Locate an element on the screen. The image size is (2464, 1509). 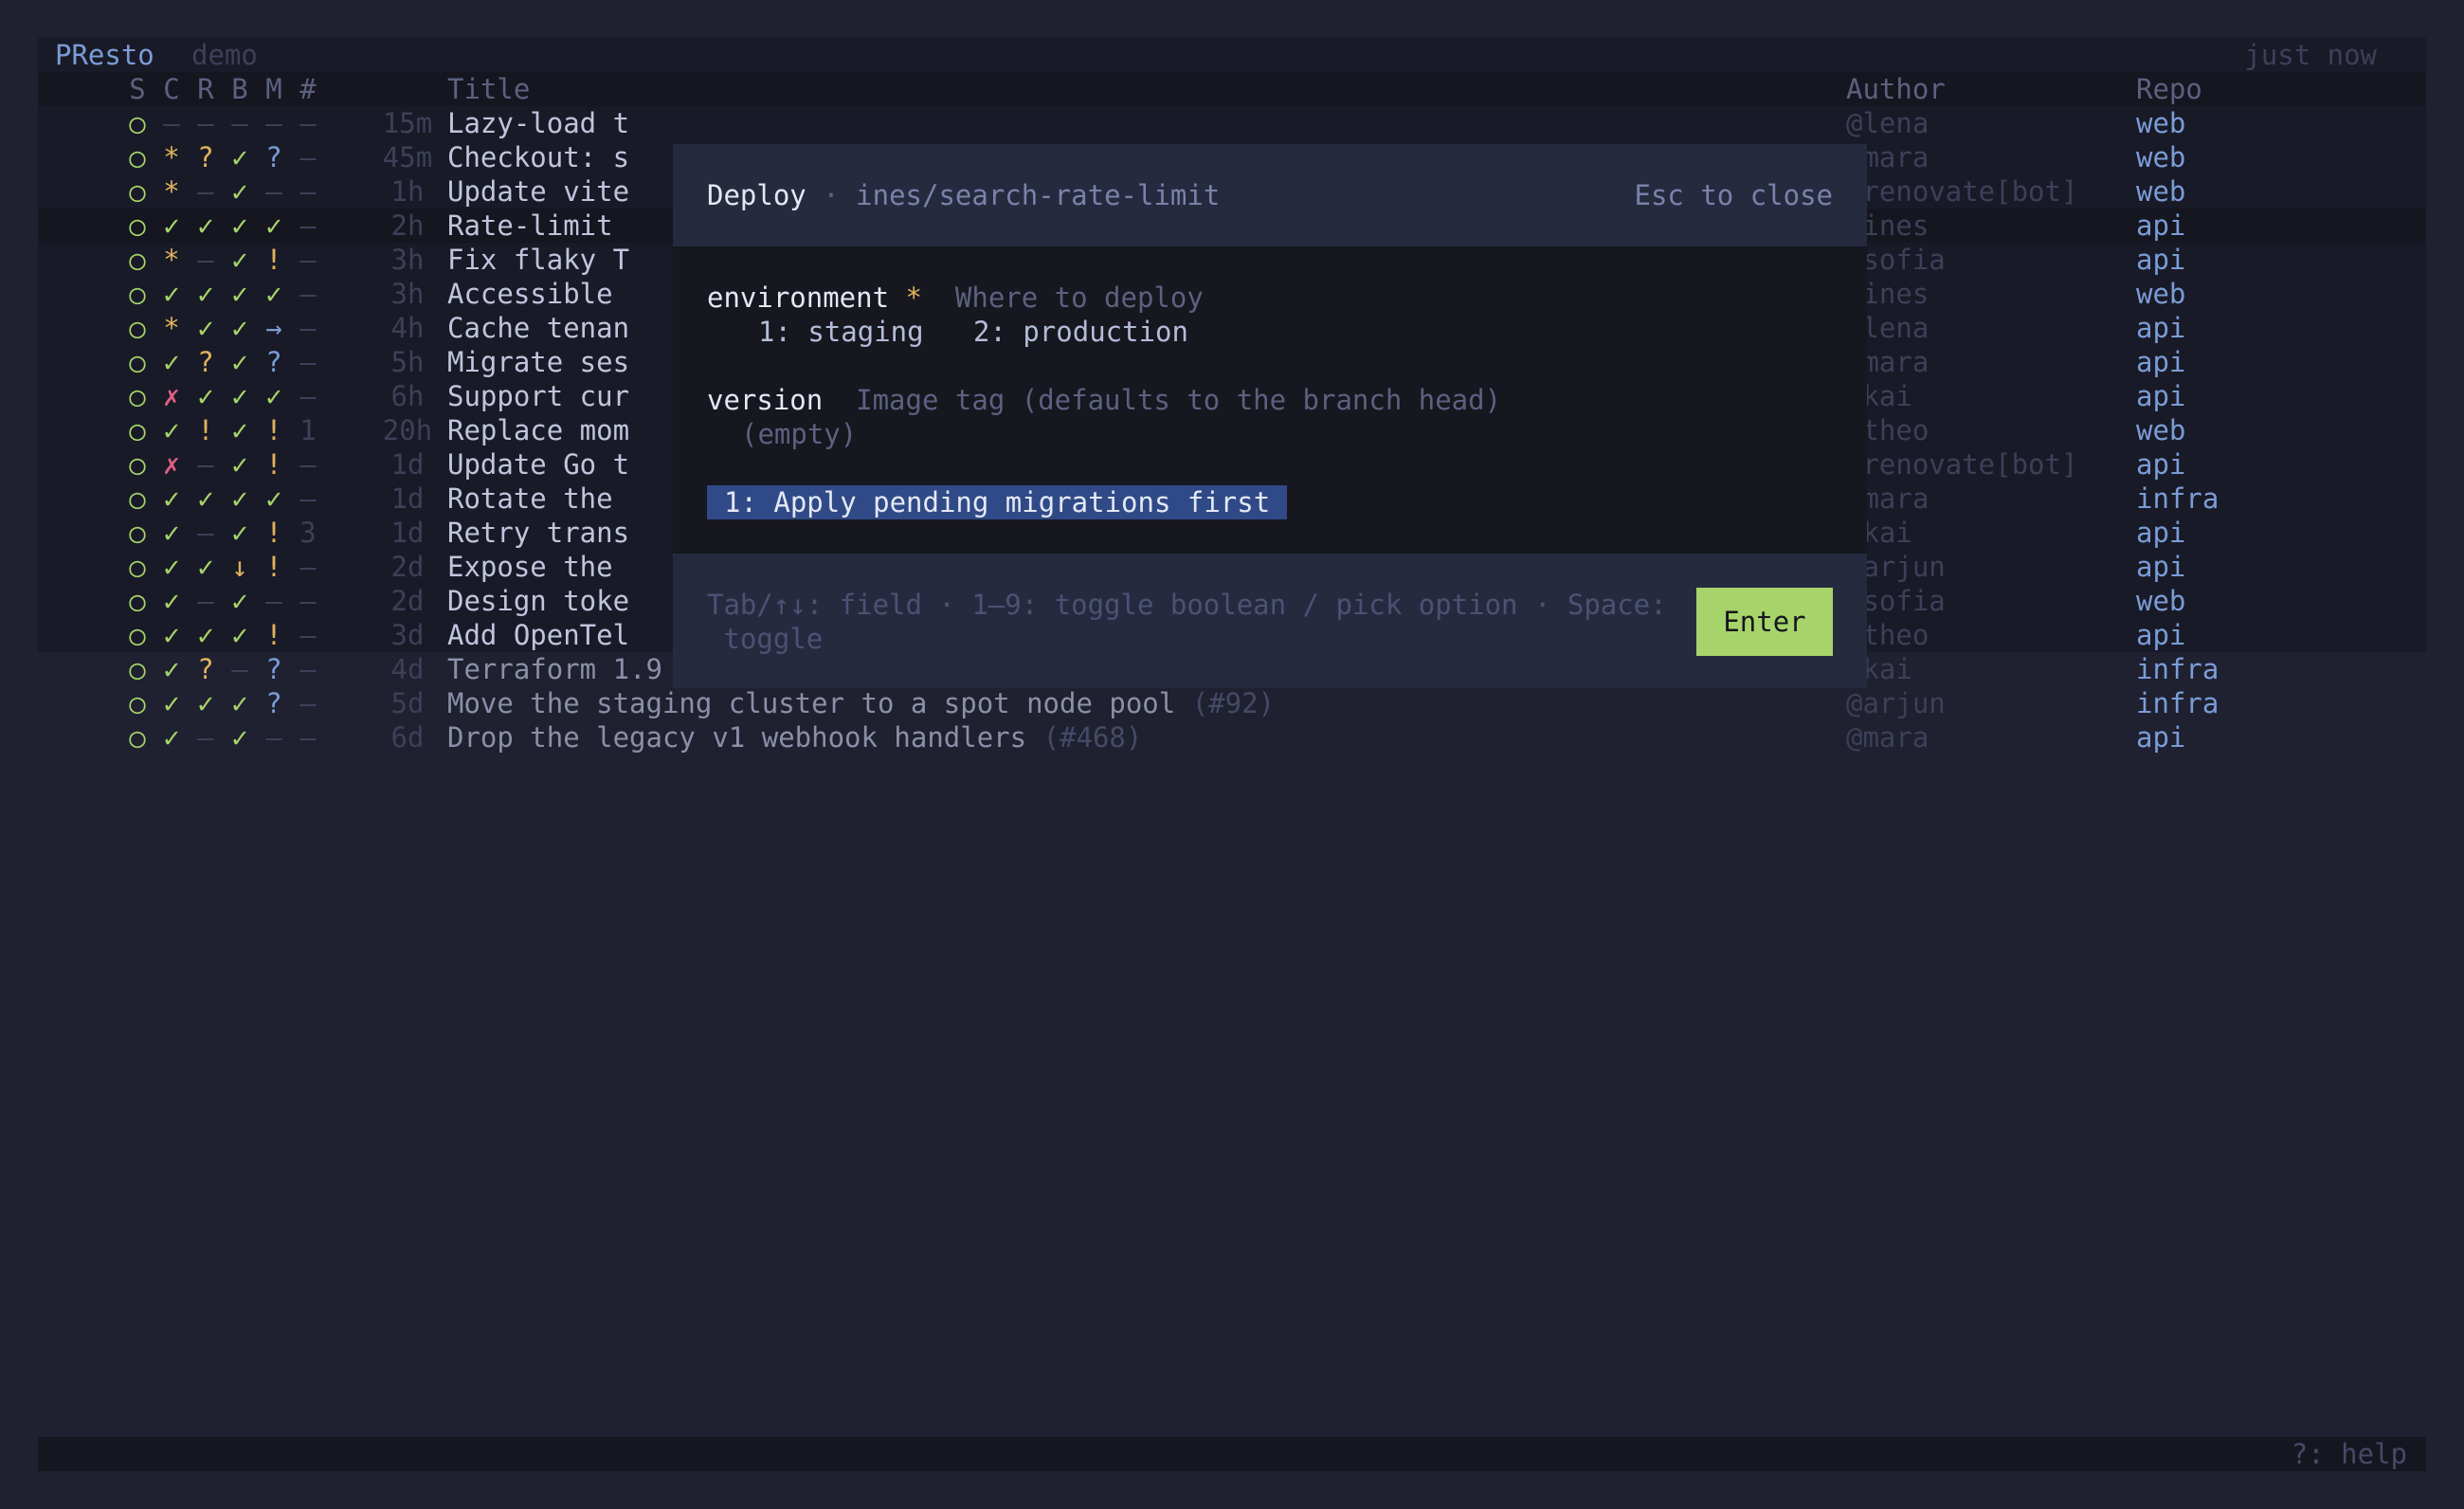
age-label: 20h is located at coordinates (407, 430).